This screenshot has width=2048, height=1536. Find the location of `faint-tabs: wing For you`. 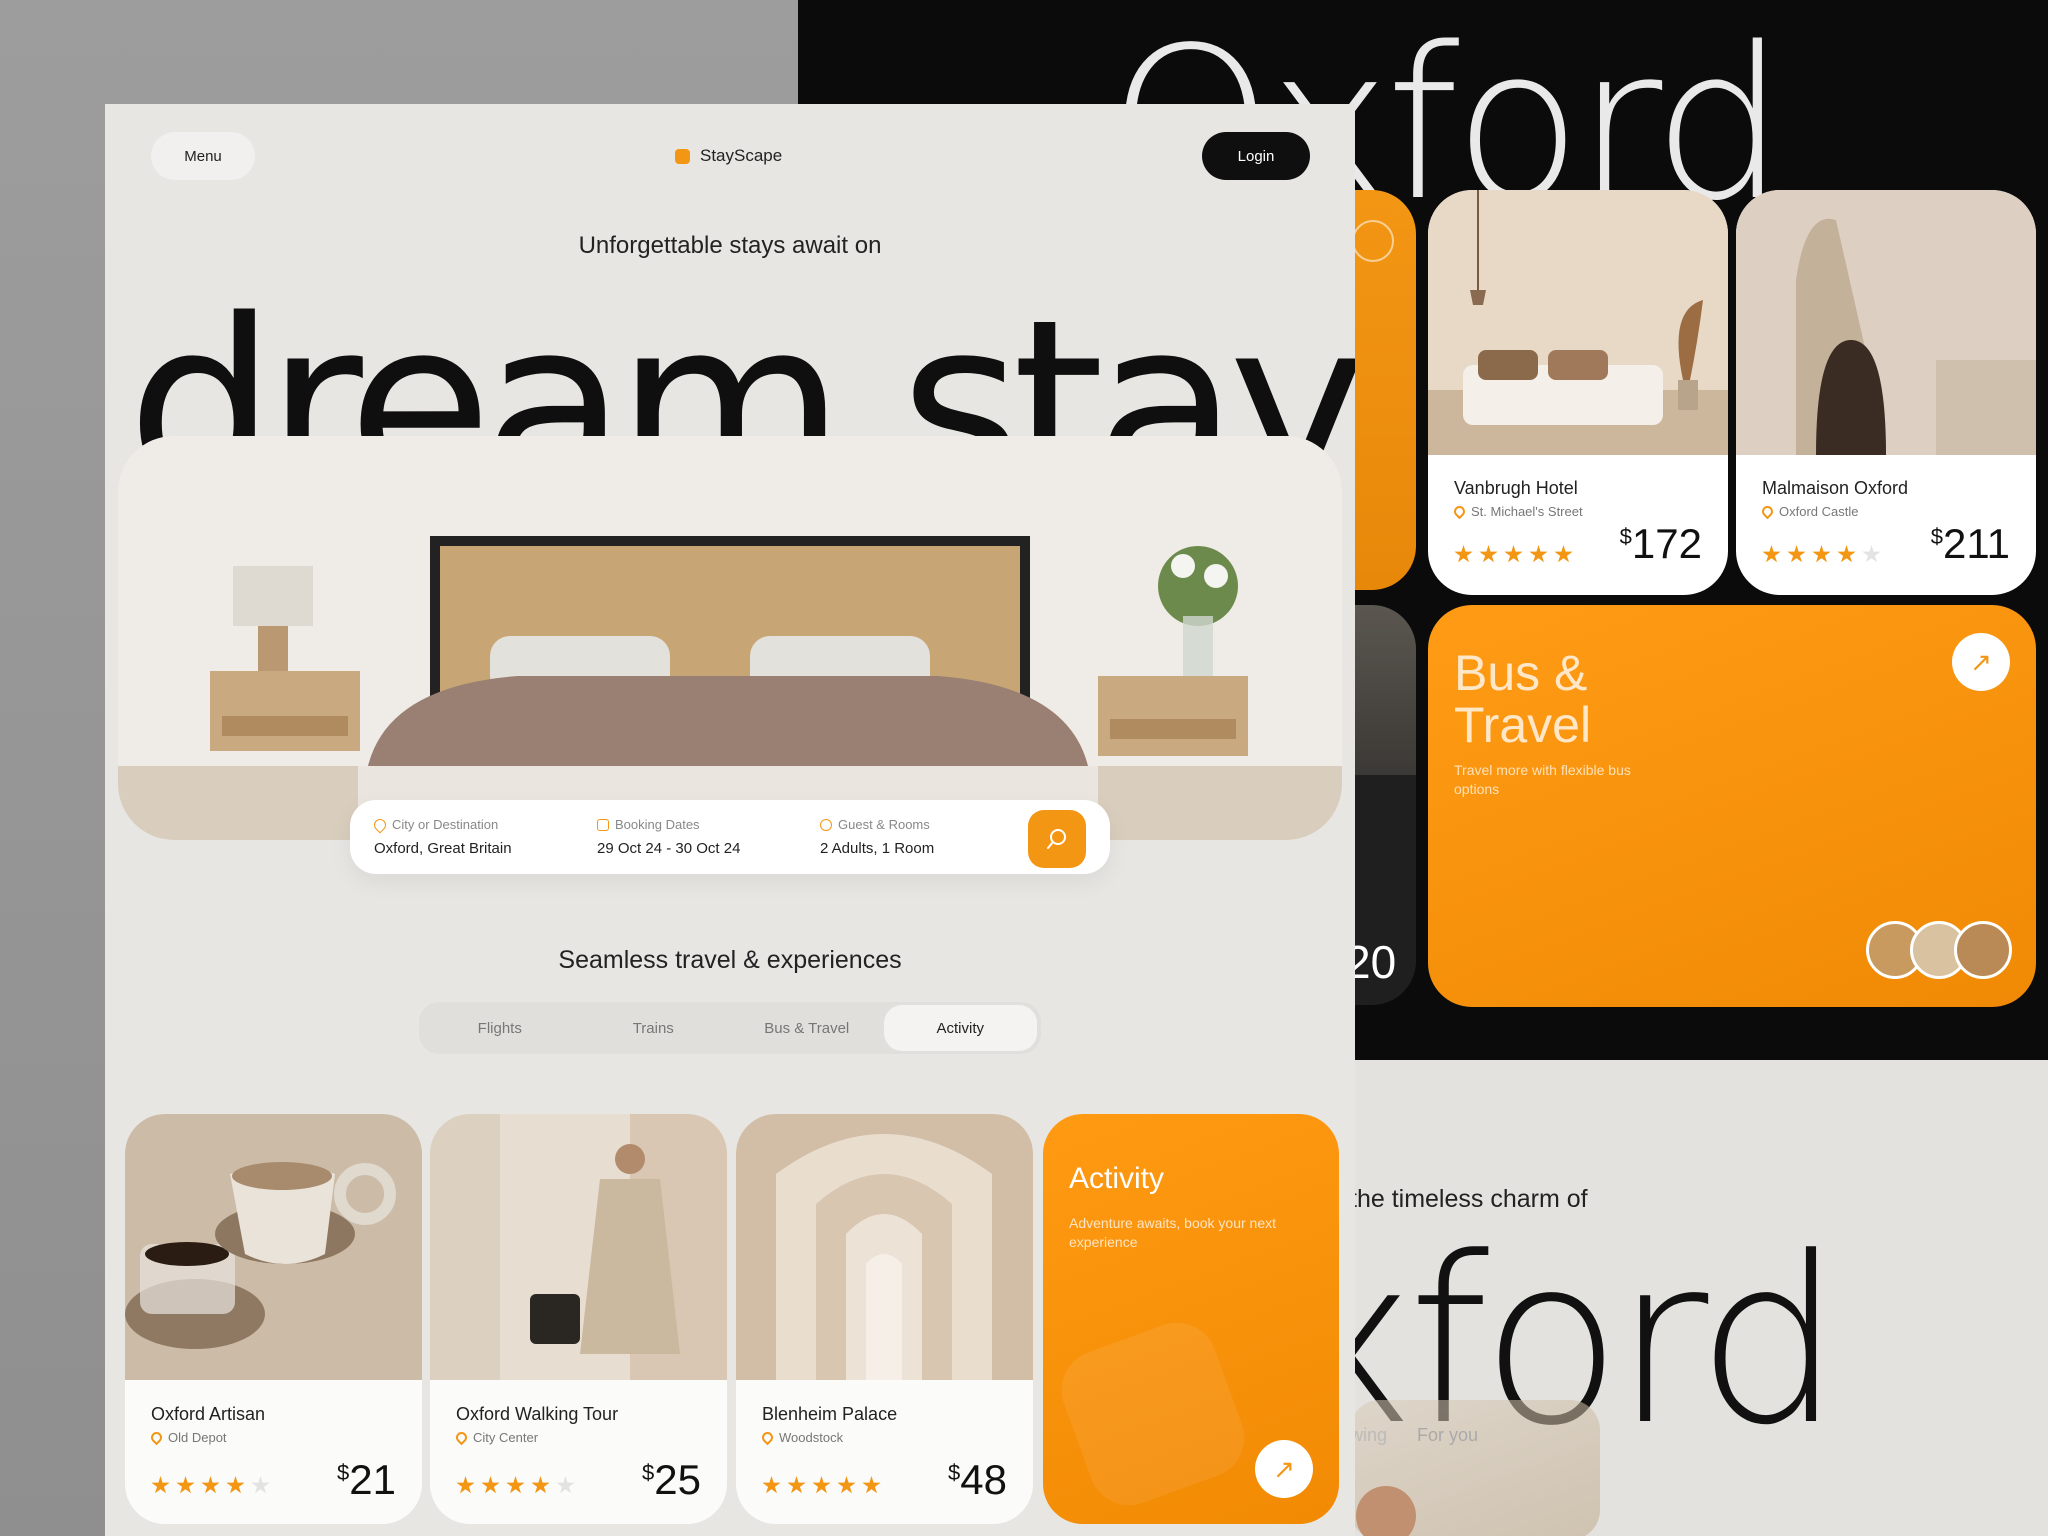

faint-tabs: wing For you is located at coordinates (1414, 1435).